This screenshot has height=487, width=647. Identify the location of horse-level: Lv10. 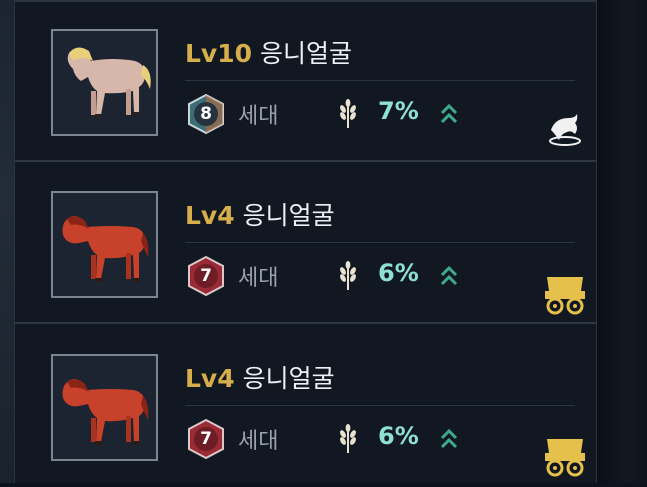
(219, 53).